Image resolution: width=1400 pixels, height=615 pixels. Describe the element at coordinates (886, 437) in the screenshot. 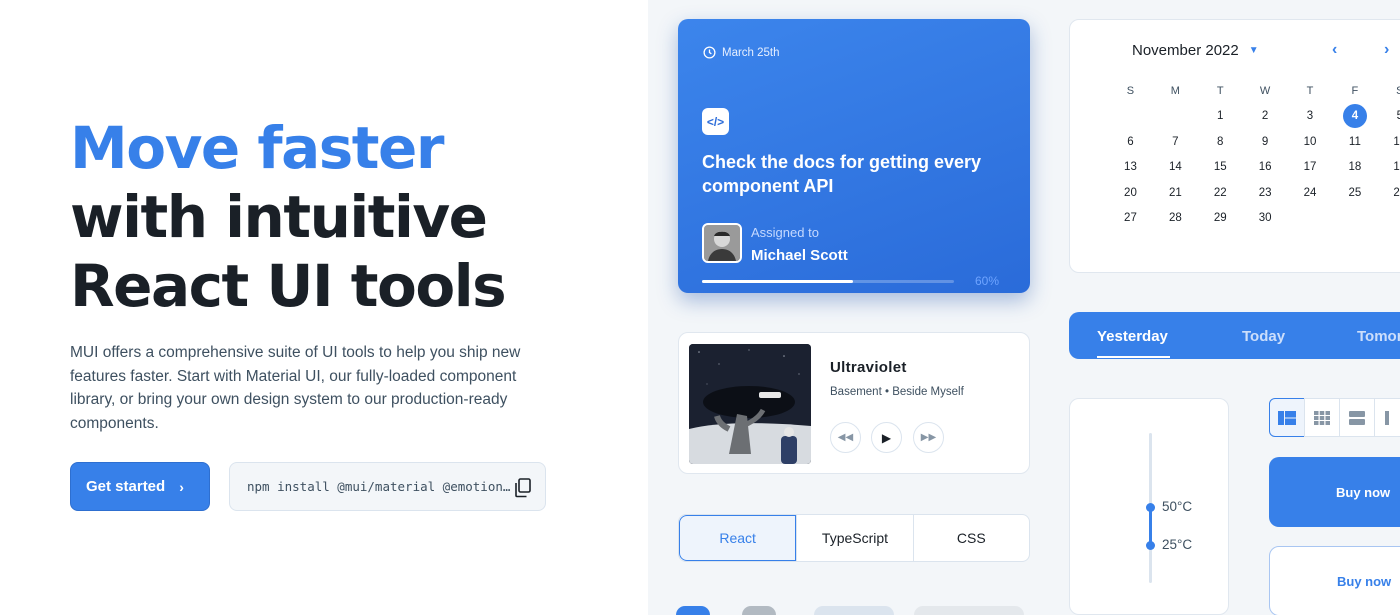

I see `play-icon: ▶` at that location.